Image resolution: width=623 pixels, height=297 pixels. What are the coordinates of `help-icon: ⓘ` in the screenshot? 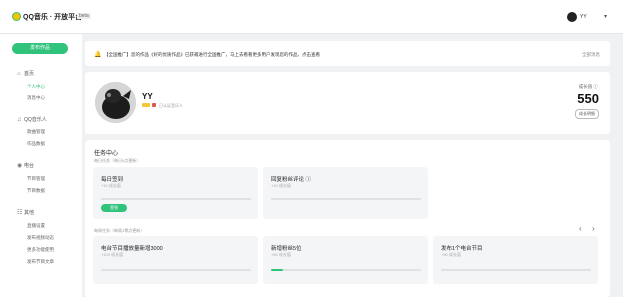 It's located at (596, 86).